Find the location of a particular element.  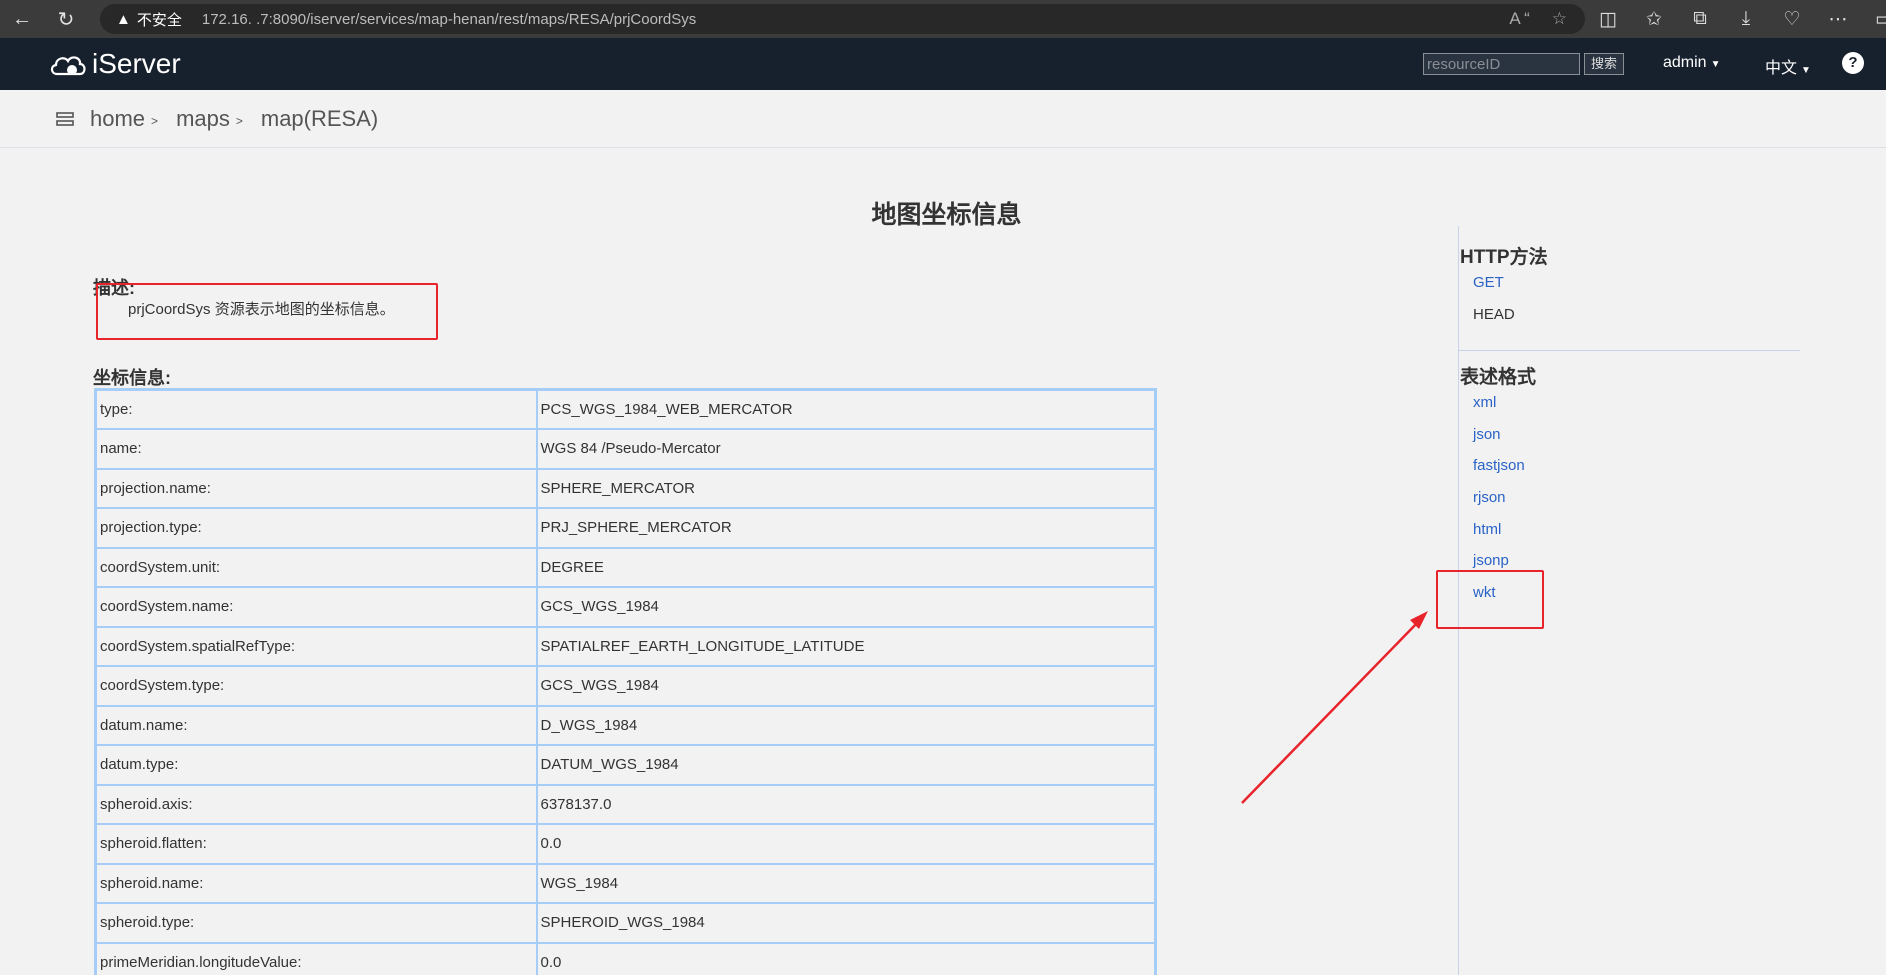

table-row: spheroid.axis: 6378137.0 is located at coordinates (625, 804).